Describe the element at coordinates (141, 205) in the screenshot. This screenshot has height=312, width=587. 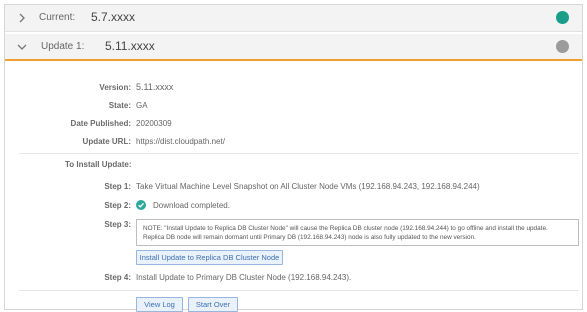
I see `check-circle-icon` at that location.